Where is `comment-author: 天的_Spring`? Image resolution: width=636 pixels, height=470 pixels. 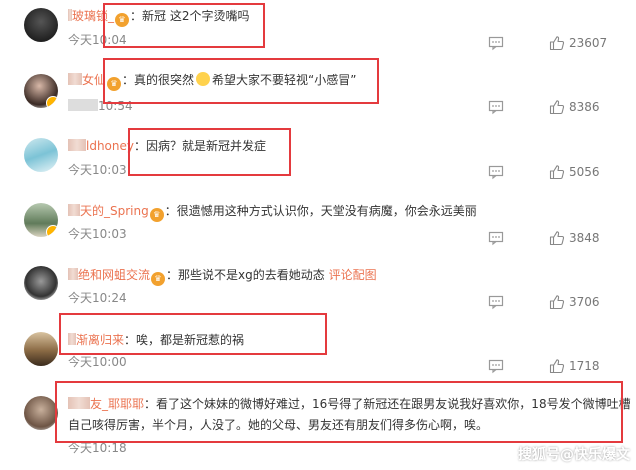
comment-author: 天的_Spring is located at coordinates (114, 211).